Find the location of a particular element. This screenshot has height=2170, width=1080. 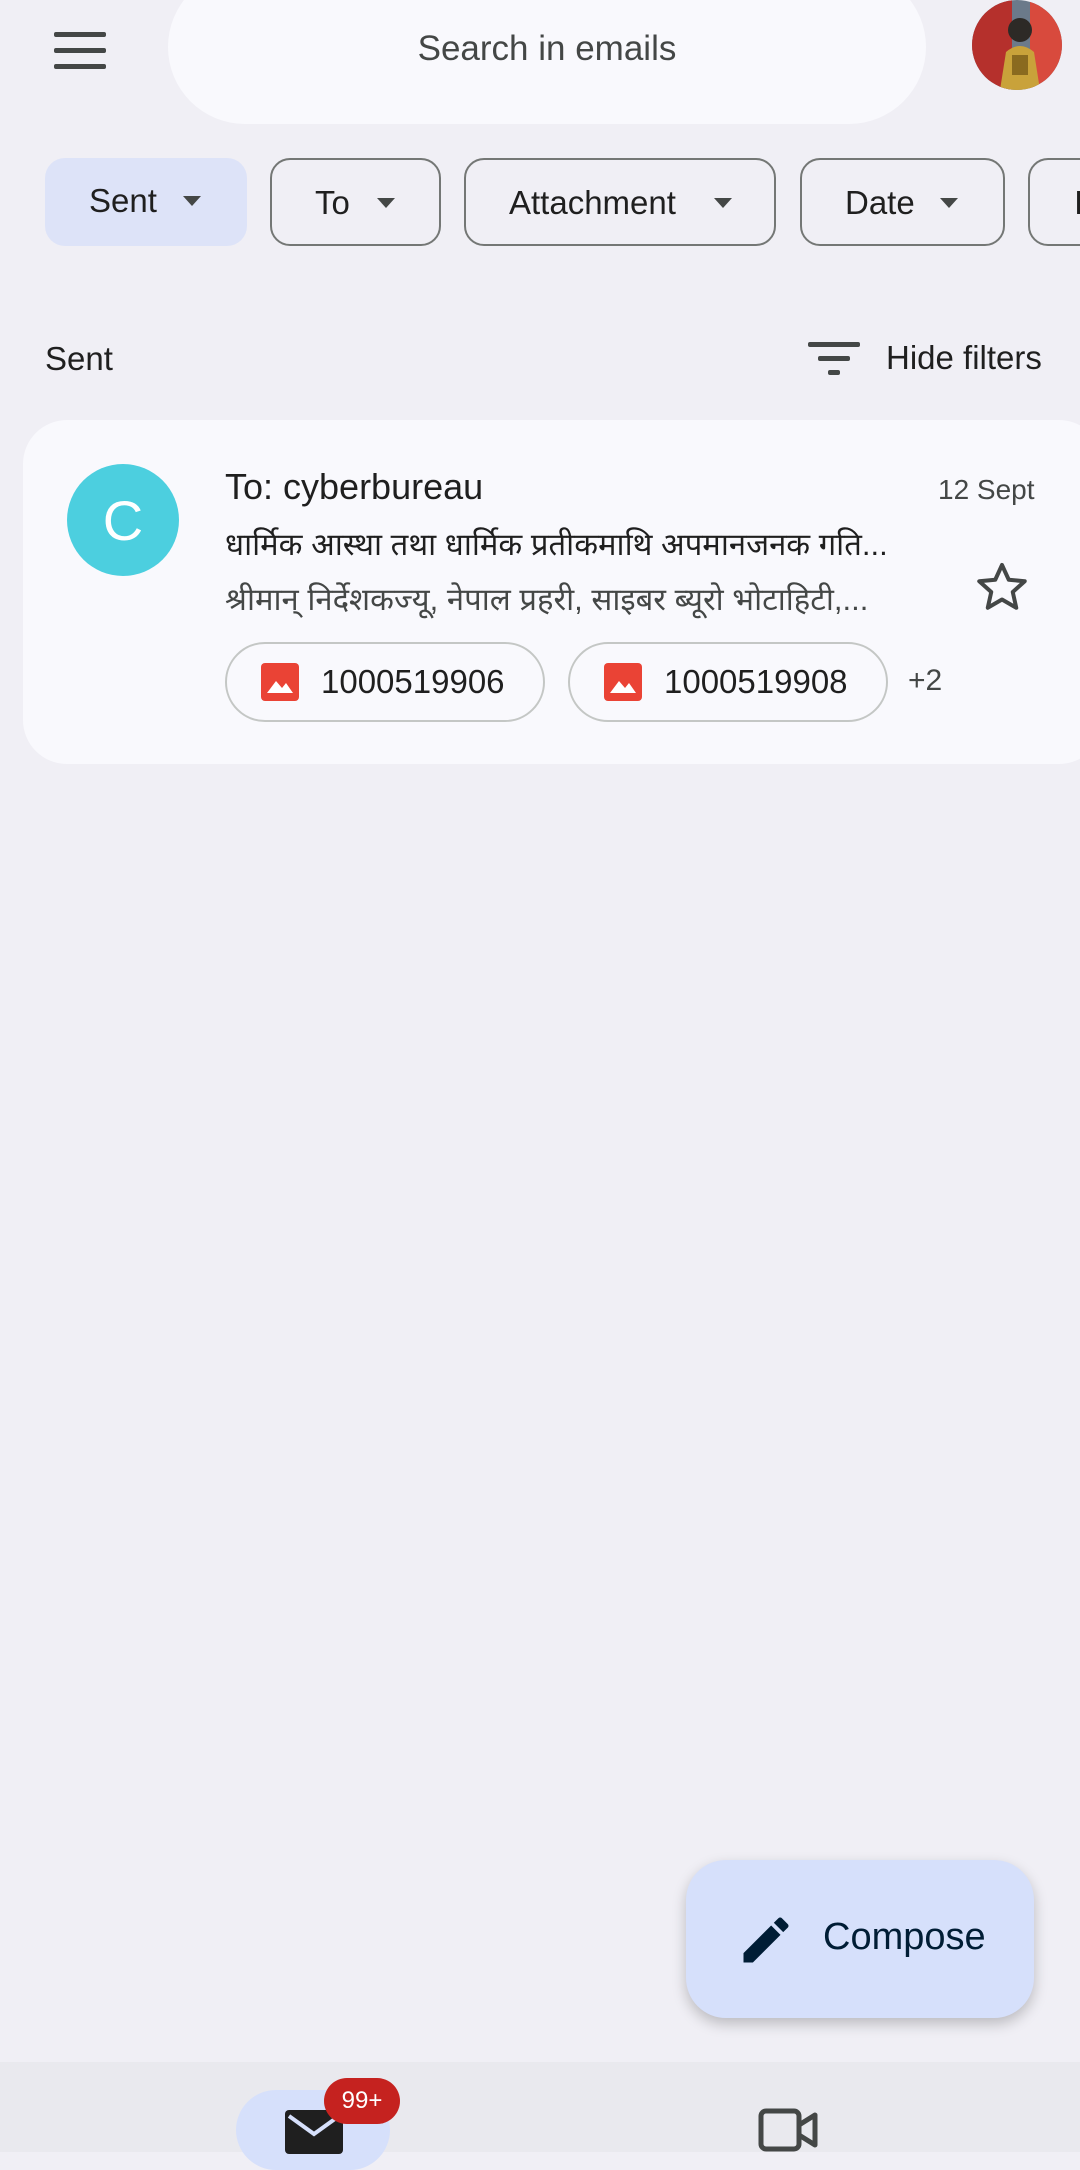

menu-button is located at coordinates (80, 50).